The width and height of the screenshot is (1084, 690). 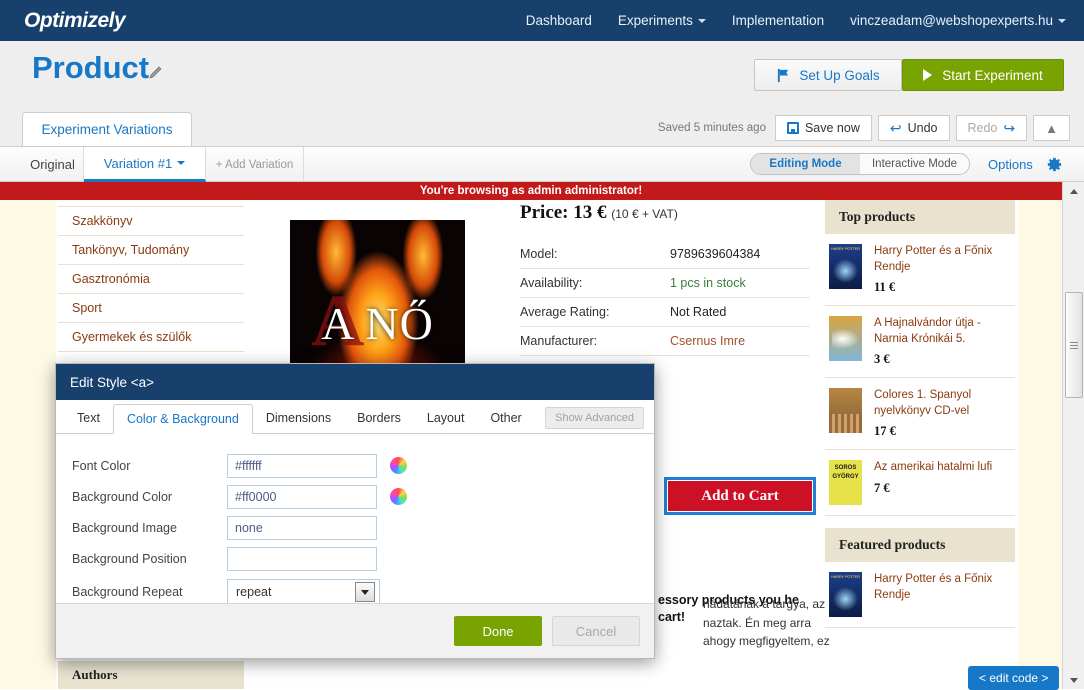 What do you see at coordinates (138, 163) in the screenshot?
I see `variation-tab-variation-1-label: Variation #1` at bounding box center [138, 163].